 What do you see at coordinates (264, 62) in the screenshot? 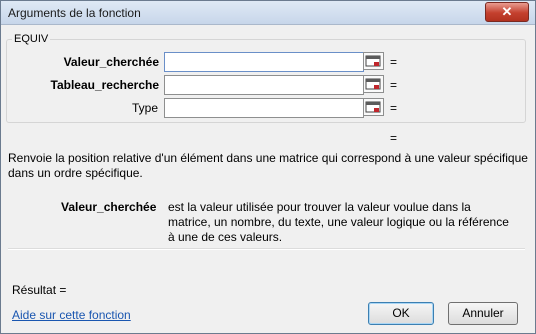
I see `arg-input-valeur-cherchee` at bounding box center [264, 62].